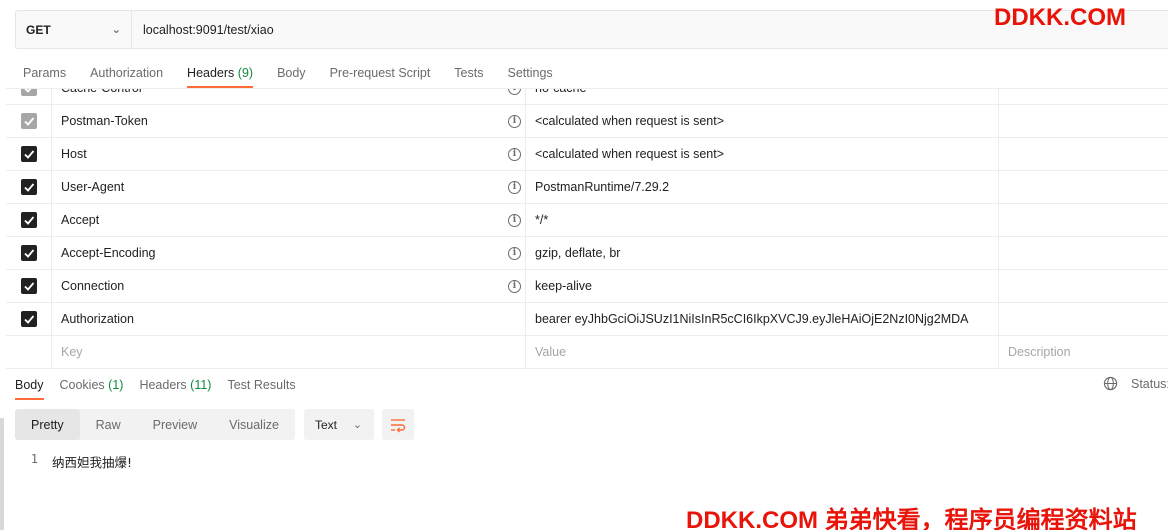 This screenshot has width=1168, height=530. Describe the element at coordinates (126, 73) in the screenshot. I see `tab-authorization: Authorization` at that location.